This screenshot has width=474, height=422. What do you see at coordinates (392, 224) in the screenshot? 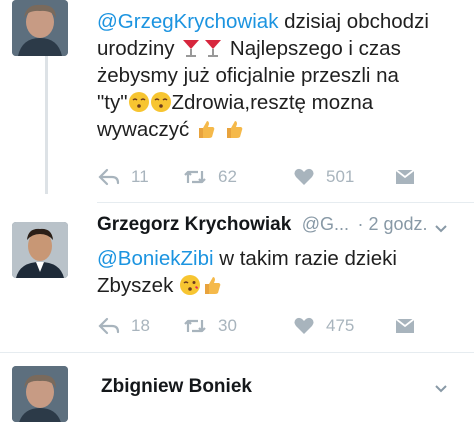
I see `tweet-timestamp: · 2 godz.` at bounding box center [392, 224].